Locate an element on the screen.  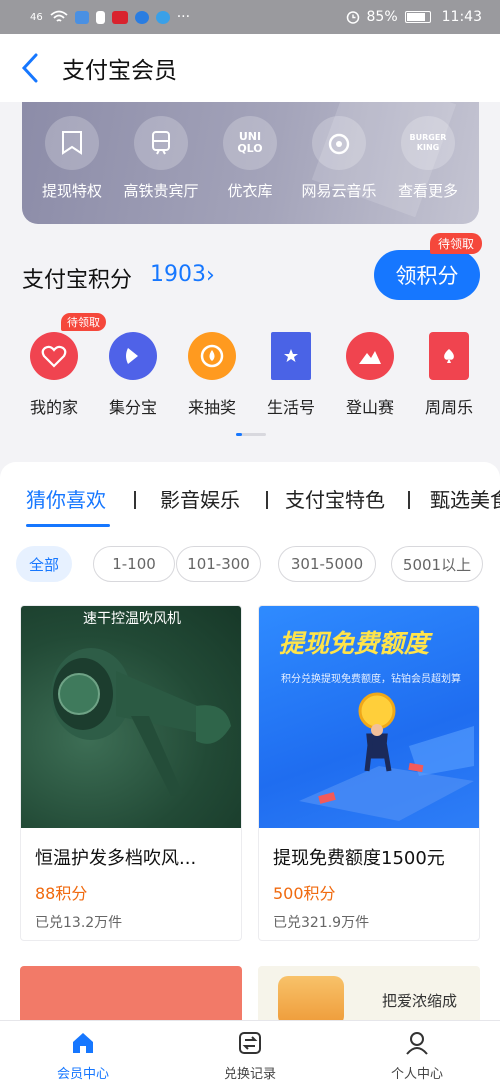
app-my-home: 我的家 待领取 is located at coordinates (62, 365).